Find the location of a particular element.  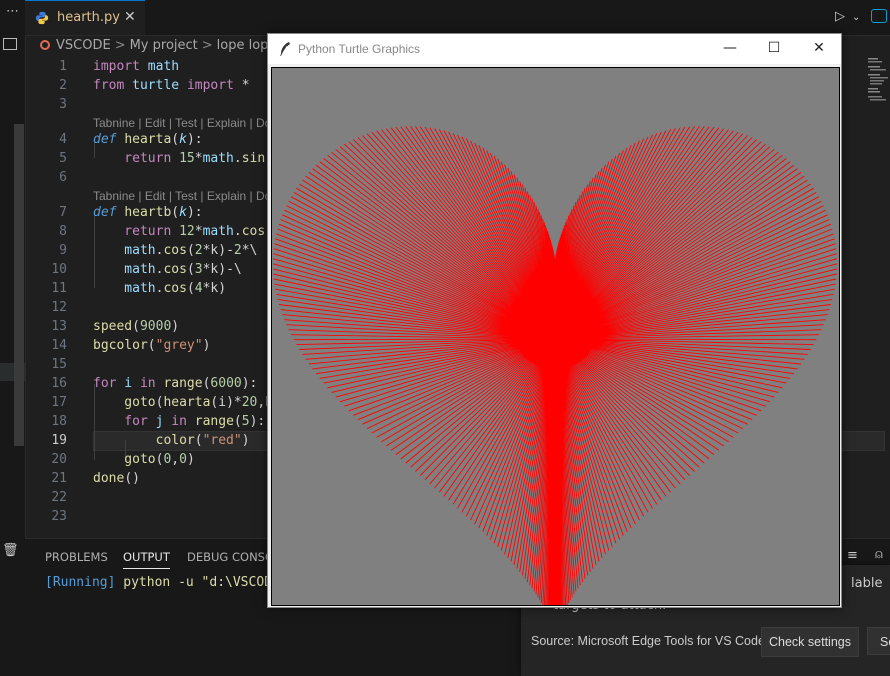

window-title: Python Turtle Graphics is located at coordinates (359, 49).